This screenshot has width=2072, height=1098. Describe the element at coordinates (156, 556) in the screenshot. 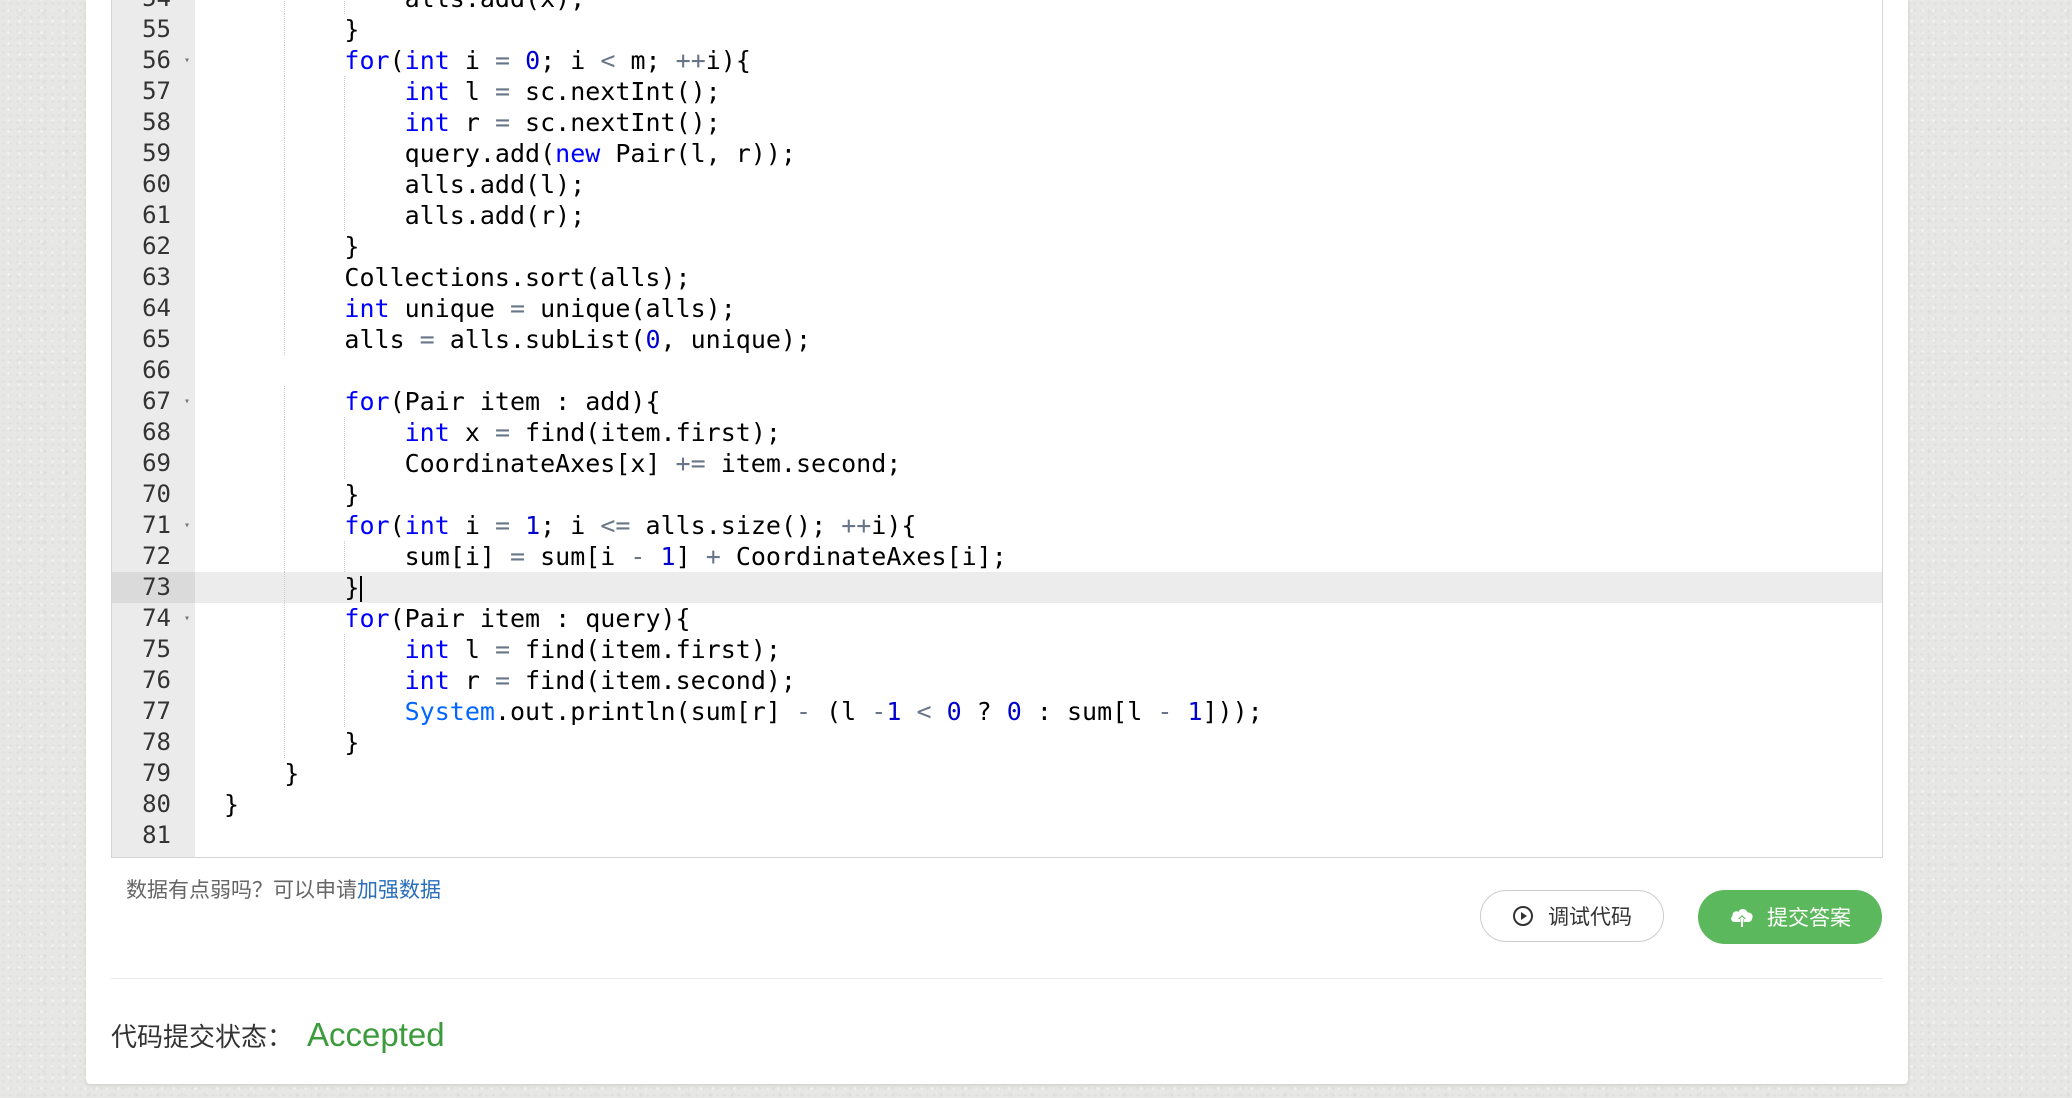

I see `line-number: 72` at that location.